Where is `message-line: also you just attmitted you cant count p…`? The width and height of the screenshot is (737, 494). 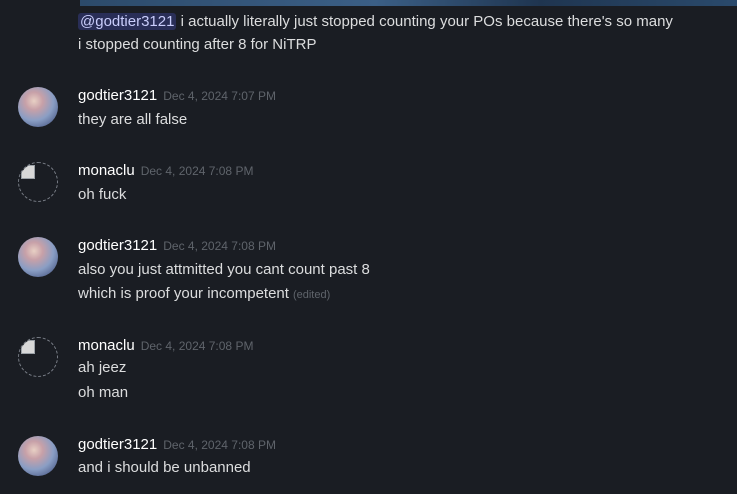 message-line: also you just attmitted you cant count p… is located at coordinates (224, 269).